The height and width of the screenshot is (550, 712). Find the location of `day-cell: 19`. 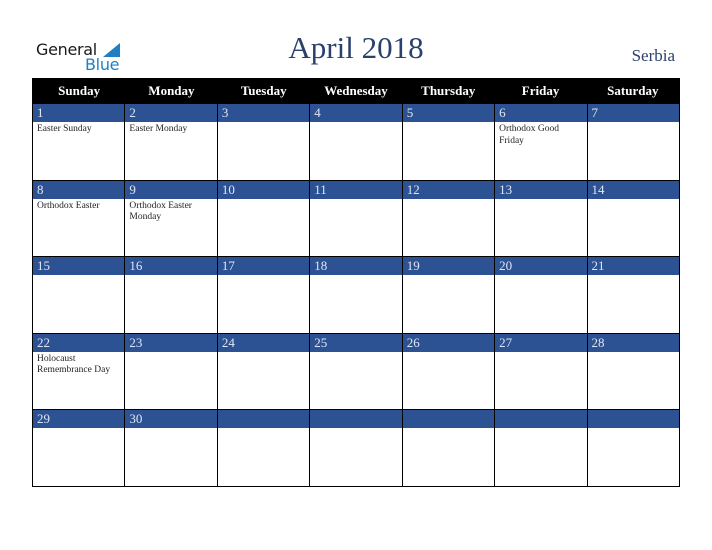

day-cell: 19 is located at coordinates (448, 295).